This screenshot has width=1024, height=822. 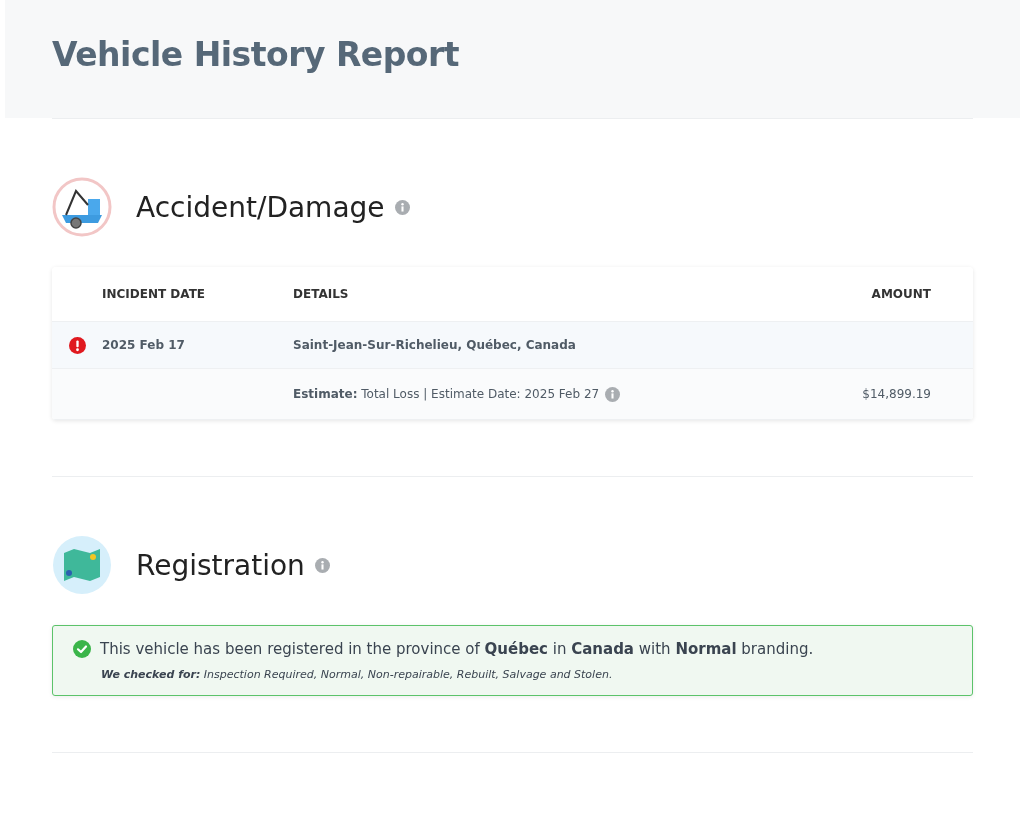 I want to click on column-header: DETAILS, so click(x=321, y=294).